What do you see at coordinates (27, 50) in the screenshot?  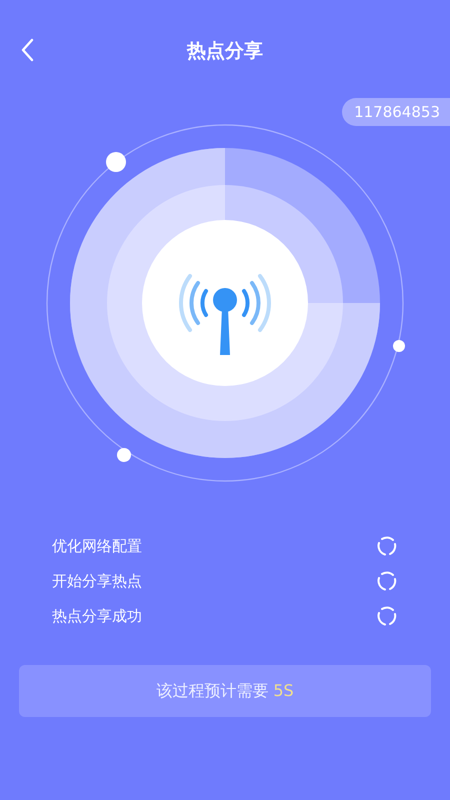 I see `back-icon` at bounding box center [27, 50].